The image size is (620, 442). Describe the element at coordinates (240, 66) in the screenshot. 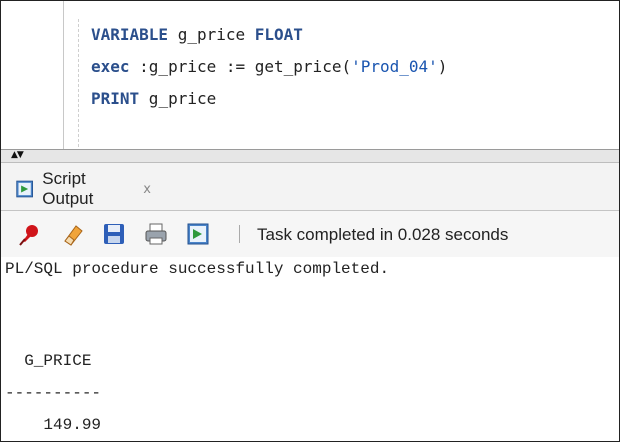

I see `code-text: :g_price := get_price(` at that location.